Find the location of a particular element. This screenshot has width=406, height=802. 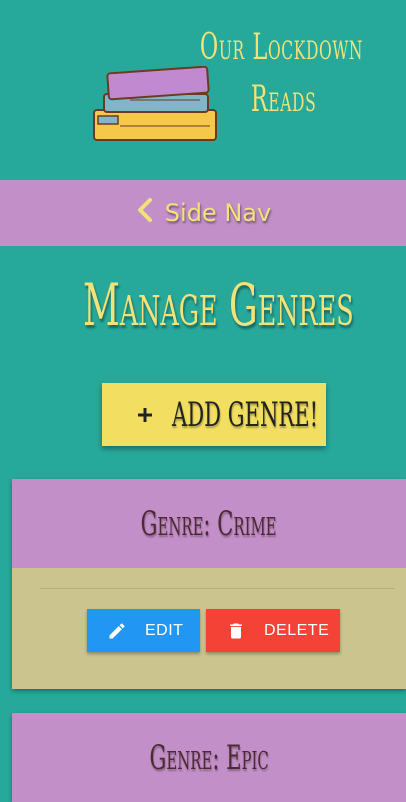

genre-card-header: Genre: Crime is located at coordinates (209, 523).